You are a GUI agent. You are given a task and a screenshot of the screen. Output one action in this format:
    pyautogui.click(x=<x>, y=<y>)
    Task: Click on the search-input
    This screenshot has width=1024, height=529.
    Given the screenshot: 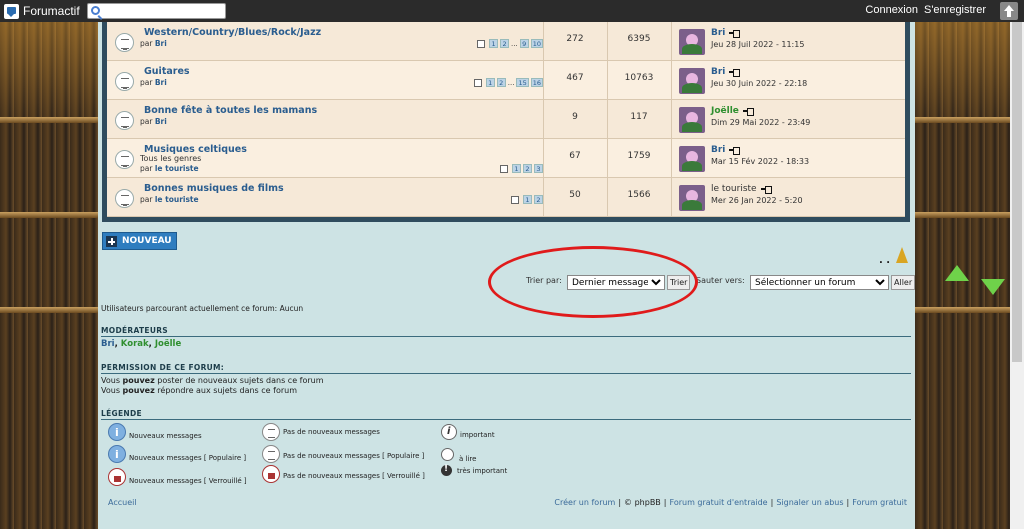 What is the action you would take?
    pyautogui.click(x=163, y=11)
    